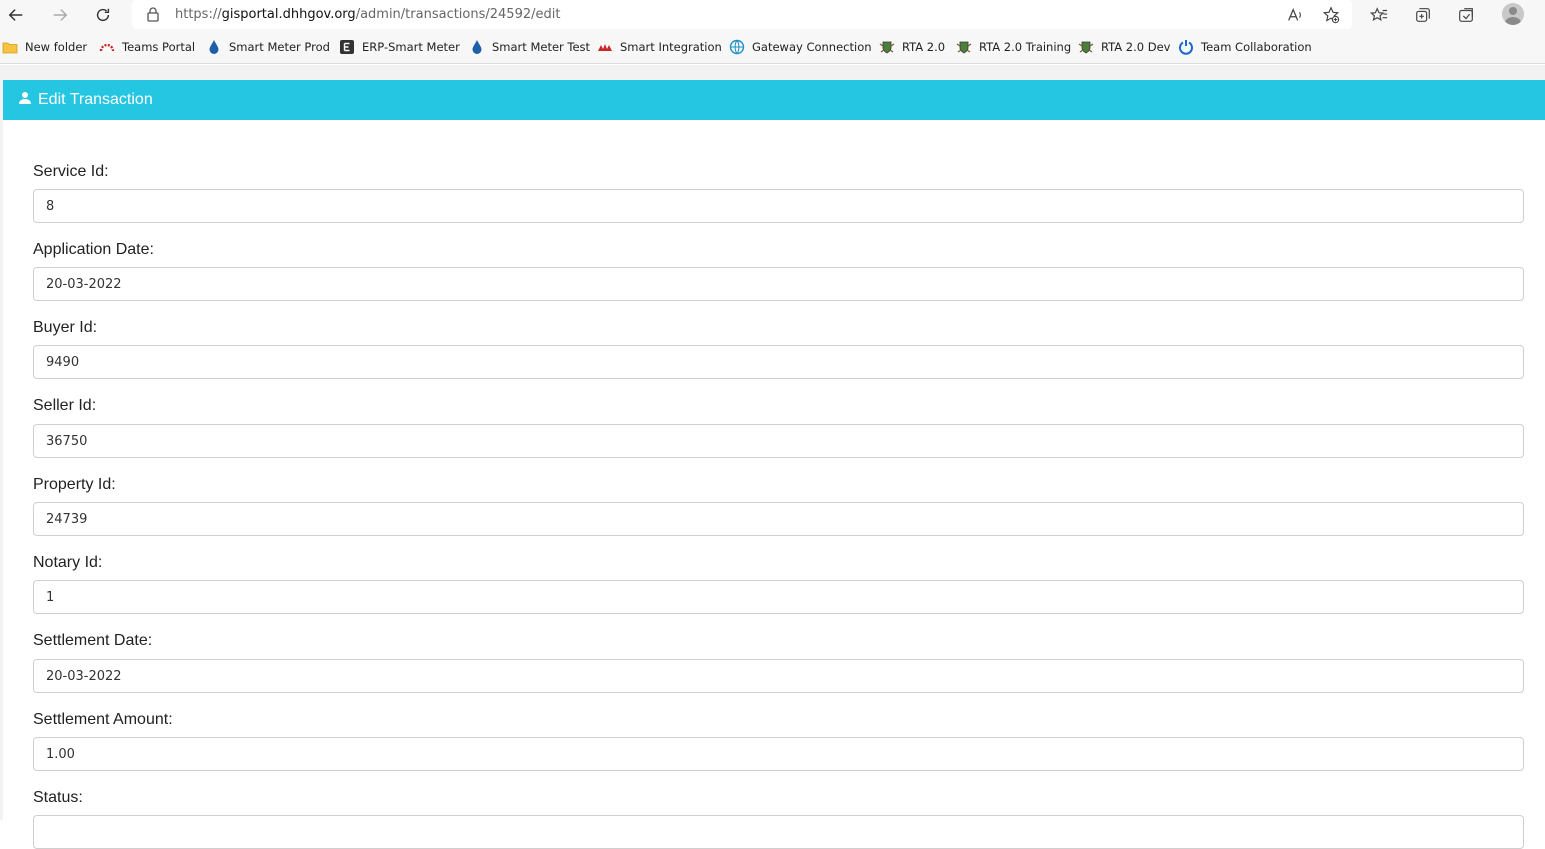 The width and height of the screenshot is (1545, 849). I want to click on bookmark-label: Gateway Connection, so click(812, 47).